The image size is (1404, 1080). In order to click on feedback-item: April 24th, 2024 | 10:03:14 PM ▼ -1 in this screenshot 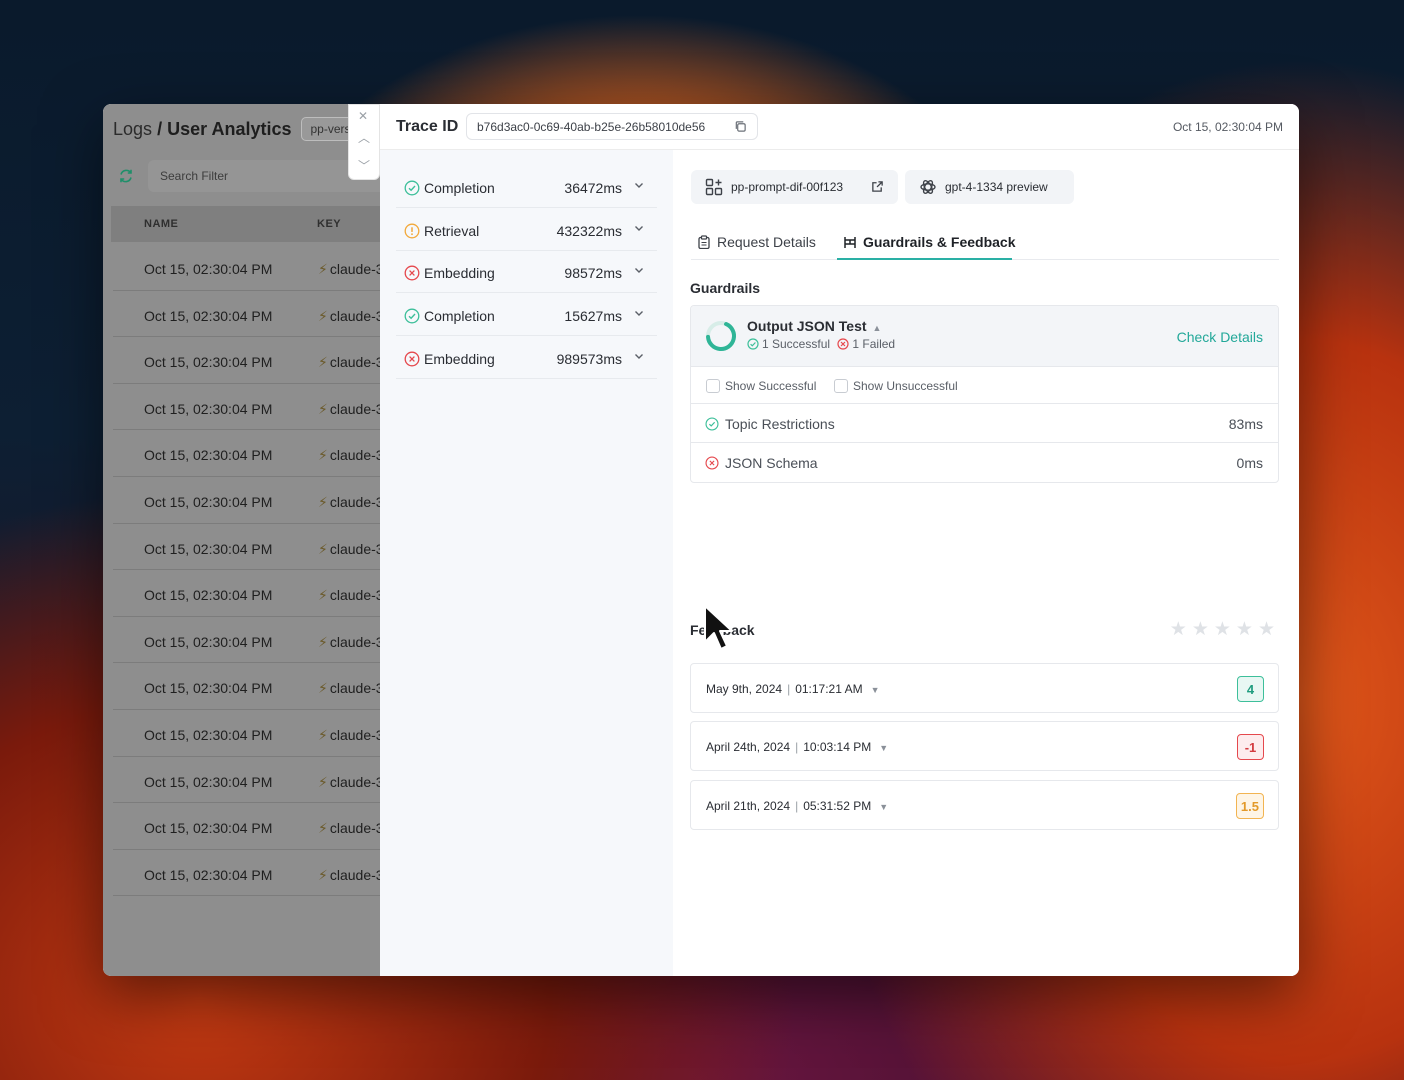, I will do `click(984, 746)`.